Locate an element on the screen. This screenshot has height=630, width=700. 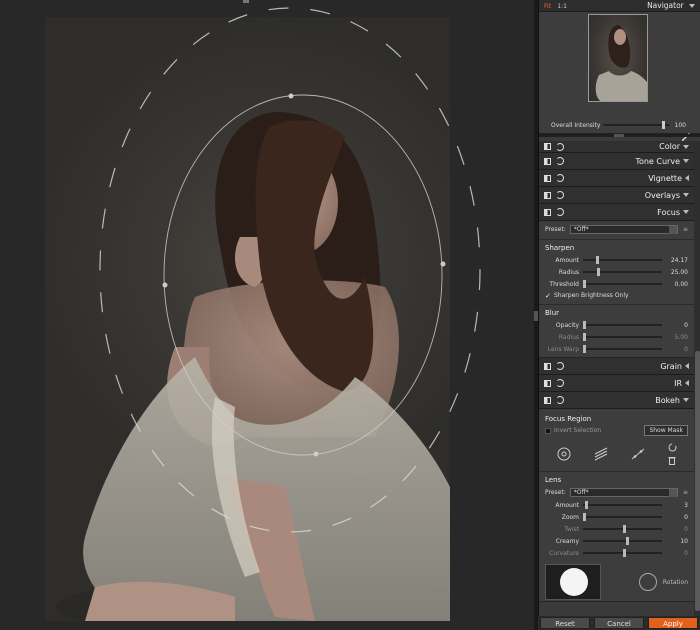
section-color: Color is located at coordinates (616, 147).